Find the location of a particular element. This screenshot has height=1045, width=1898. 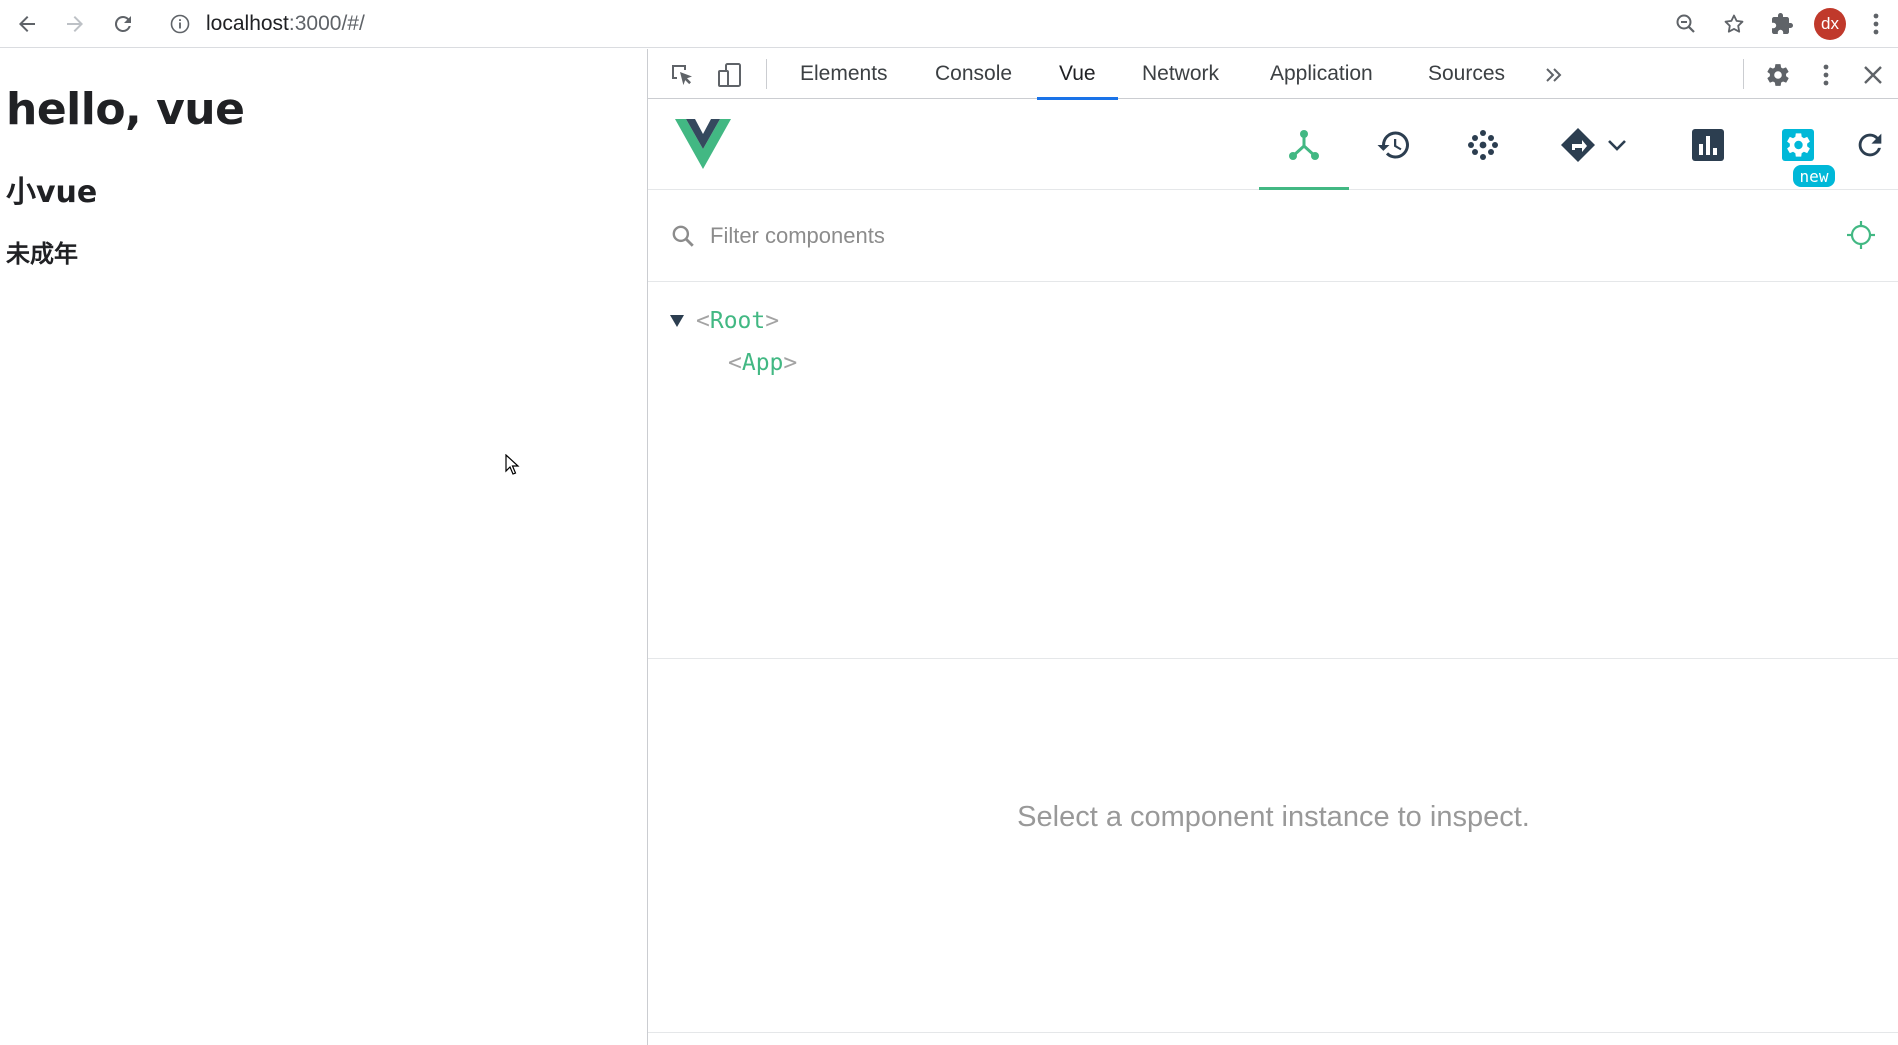

close-devtools-button is located at coordinates (1873, 75).